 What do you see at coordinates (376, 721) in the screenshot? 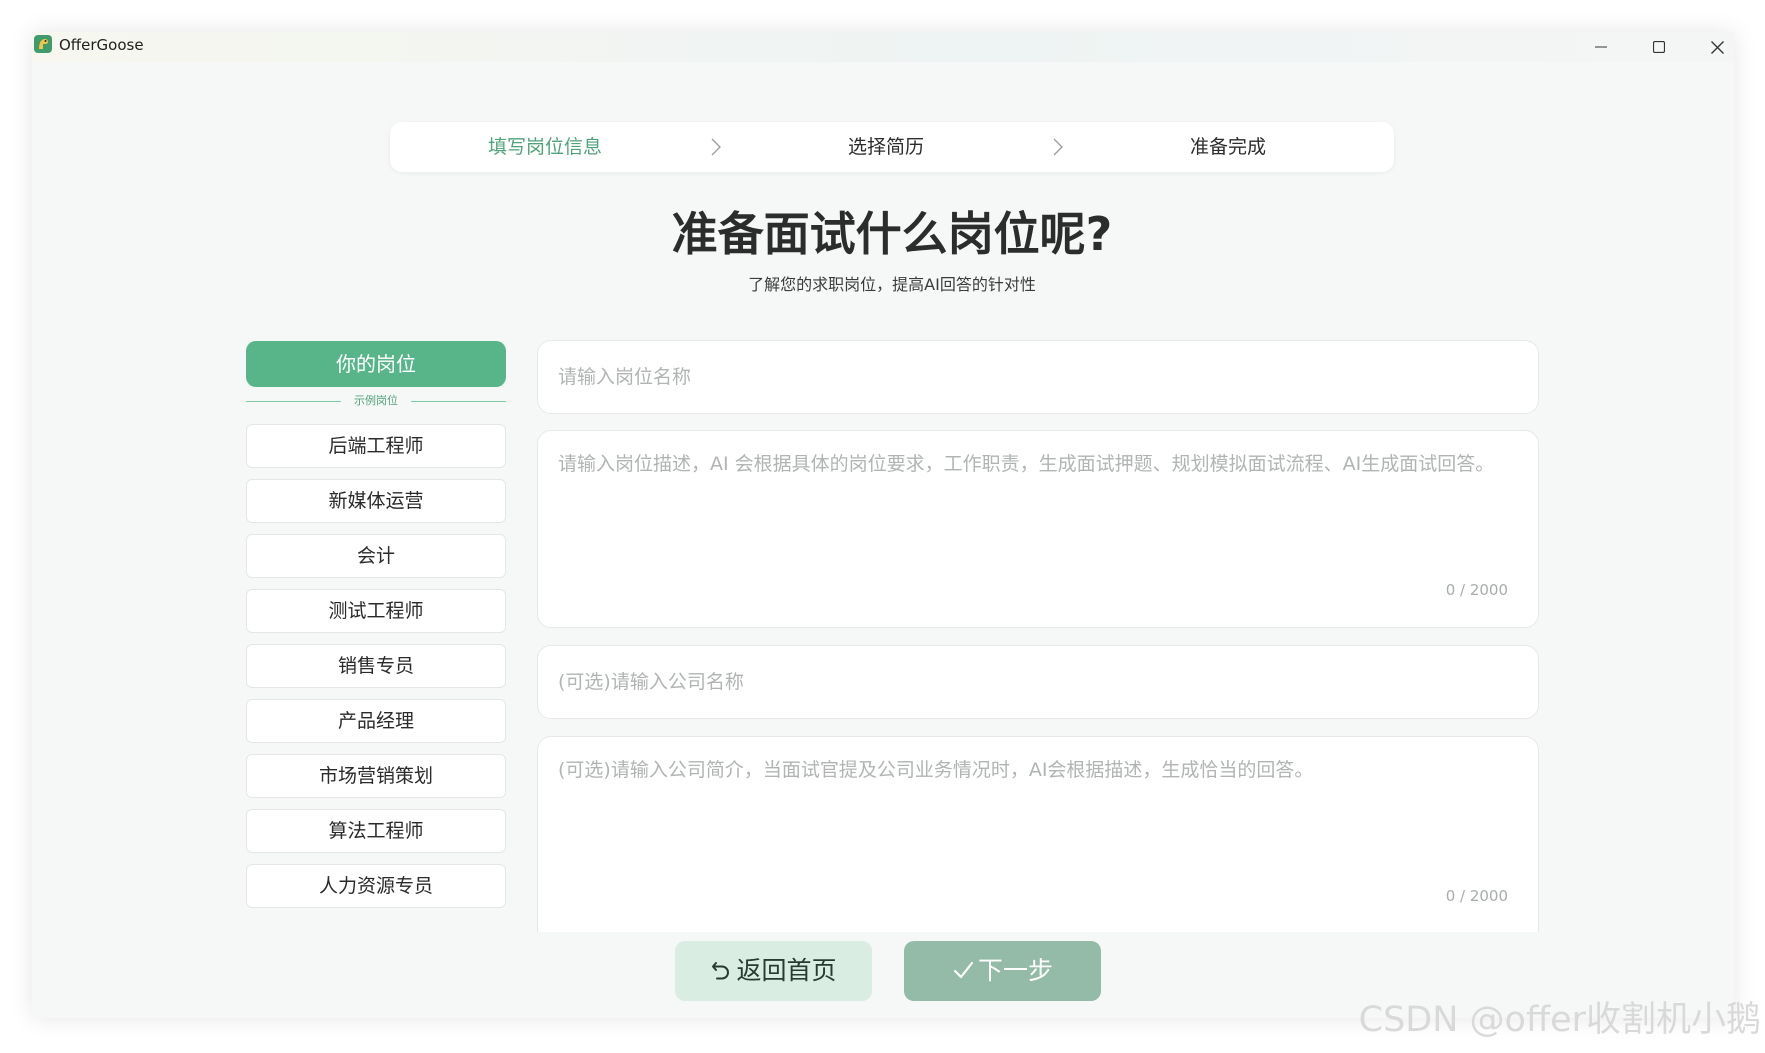
I see `example-position-item: 产品经理` at bounding box center [376, 721].